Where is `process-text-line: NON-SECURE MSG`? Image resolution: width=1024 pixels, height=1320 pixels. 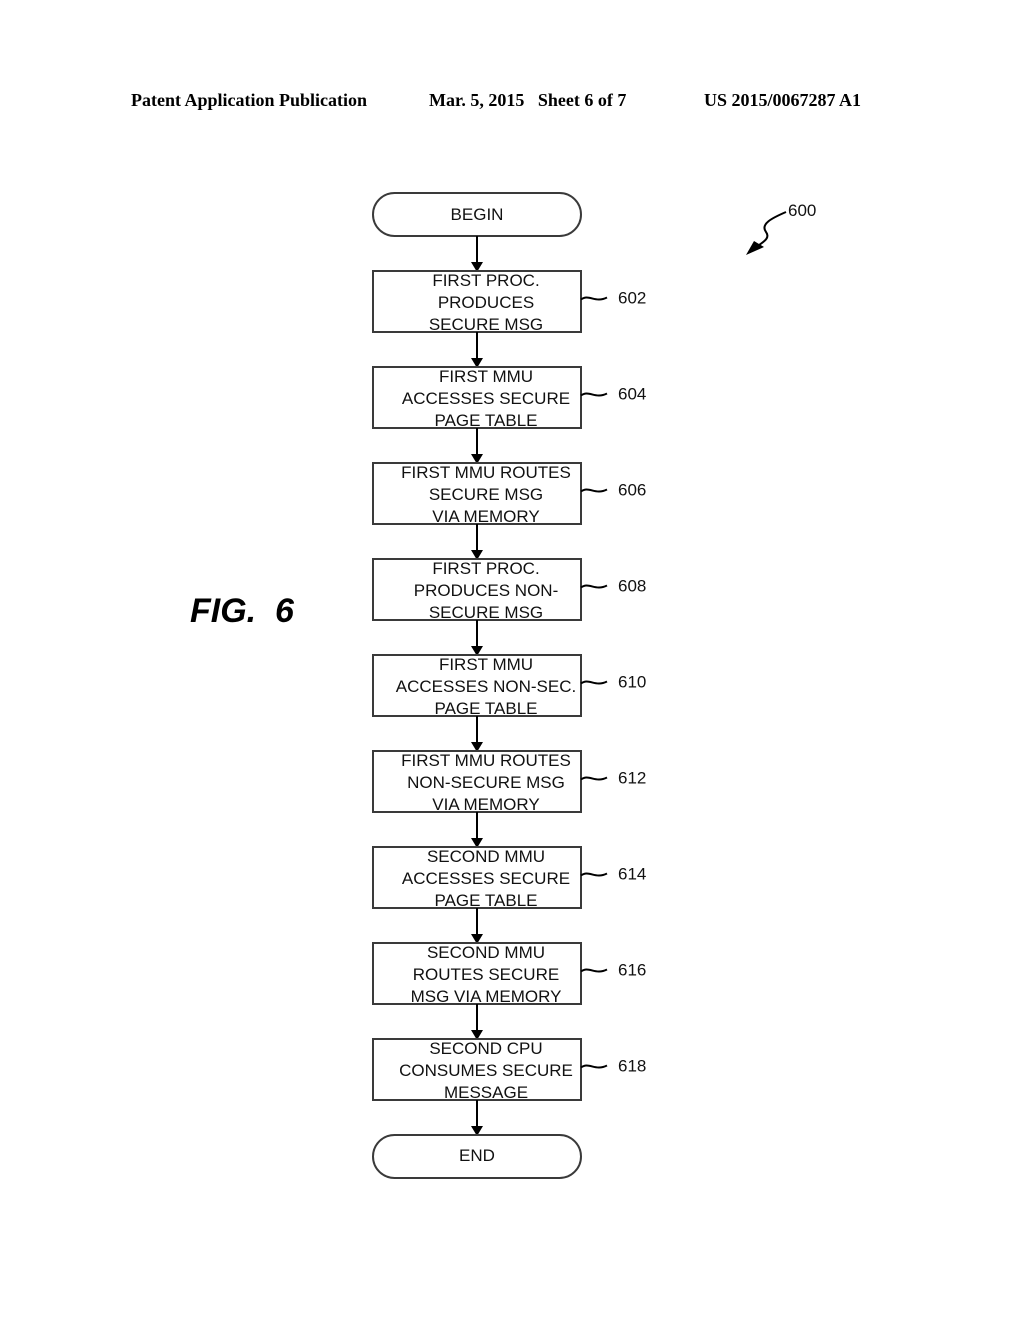 process-text-line: NON-SECURE MSG is located at coordinates (486, 782).